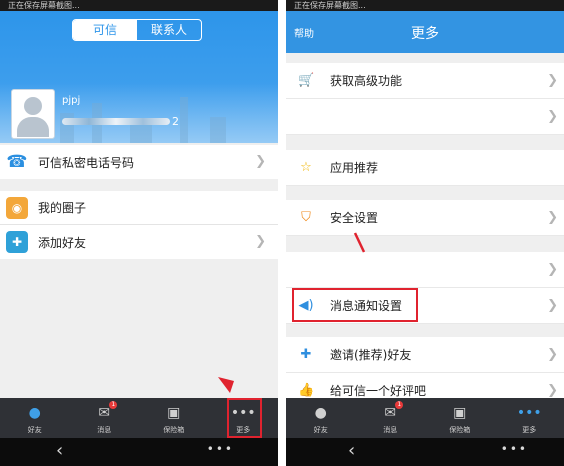 The height and width of the screenshot is (466, 564). I want to click on row-premium: 🛒 获取高级功能 ❯, so click(425, 81).